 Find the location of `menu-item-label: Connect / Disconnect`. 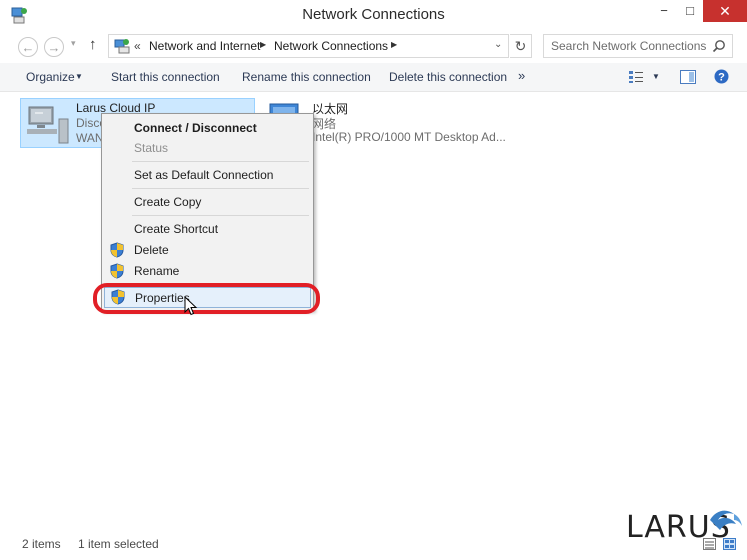

menu-item-label: Connect / Disconnect is located at coordinates (195, 128).